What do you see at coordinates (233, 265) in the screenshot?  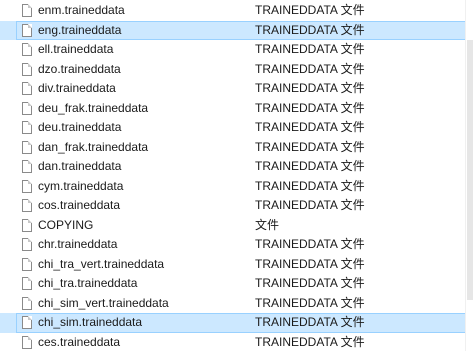 I see `file-row: chi_tra_vert.traineddata TRAINEDDATA 文件` at bounding box center [233, 265].